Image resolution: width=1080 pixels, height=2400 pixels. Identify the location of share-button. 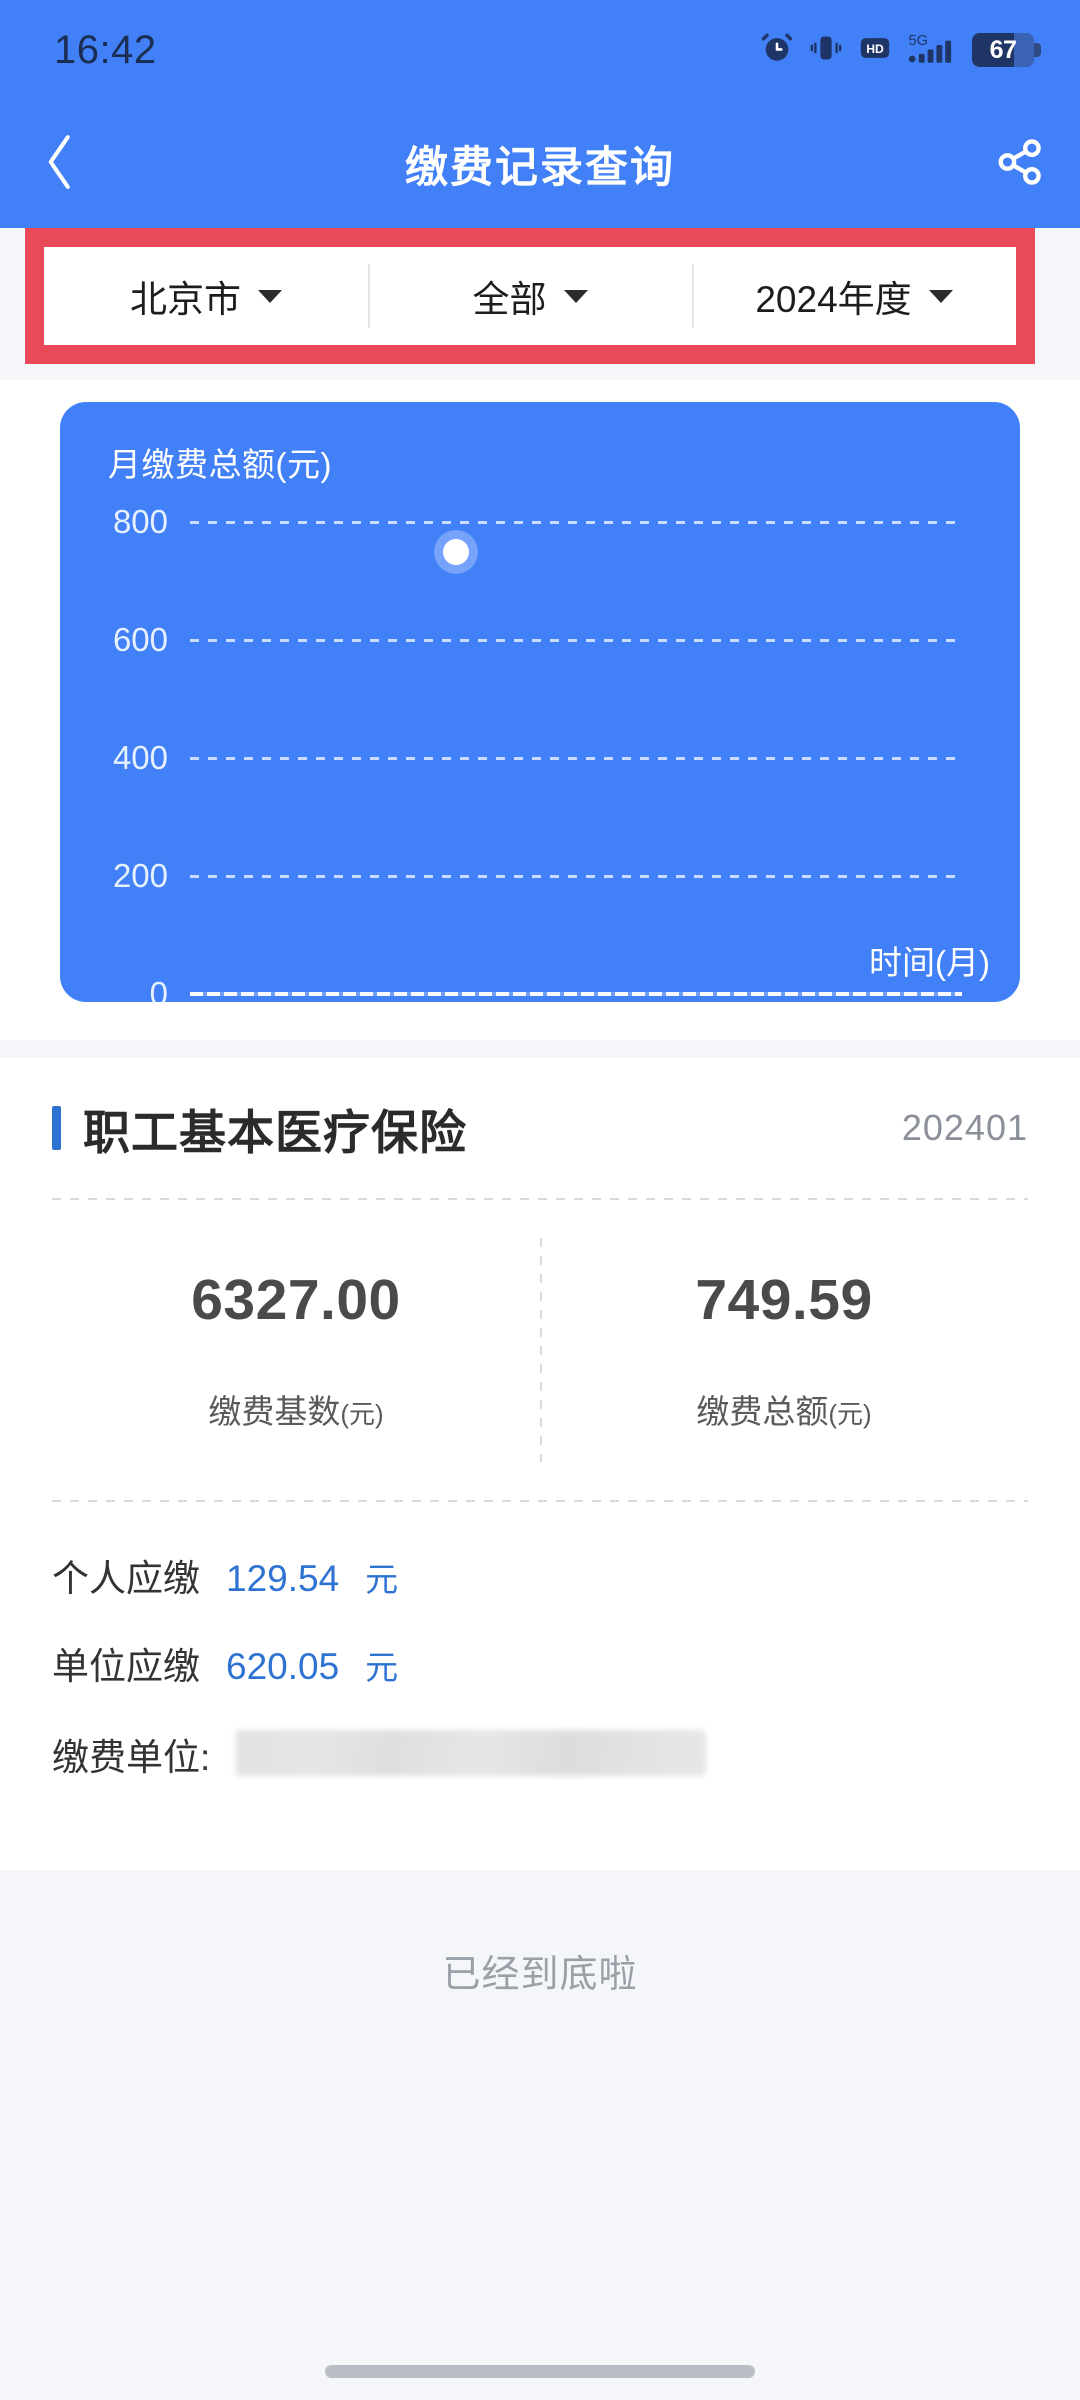
(1020, 164).